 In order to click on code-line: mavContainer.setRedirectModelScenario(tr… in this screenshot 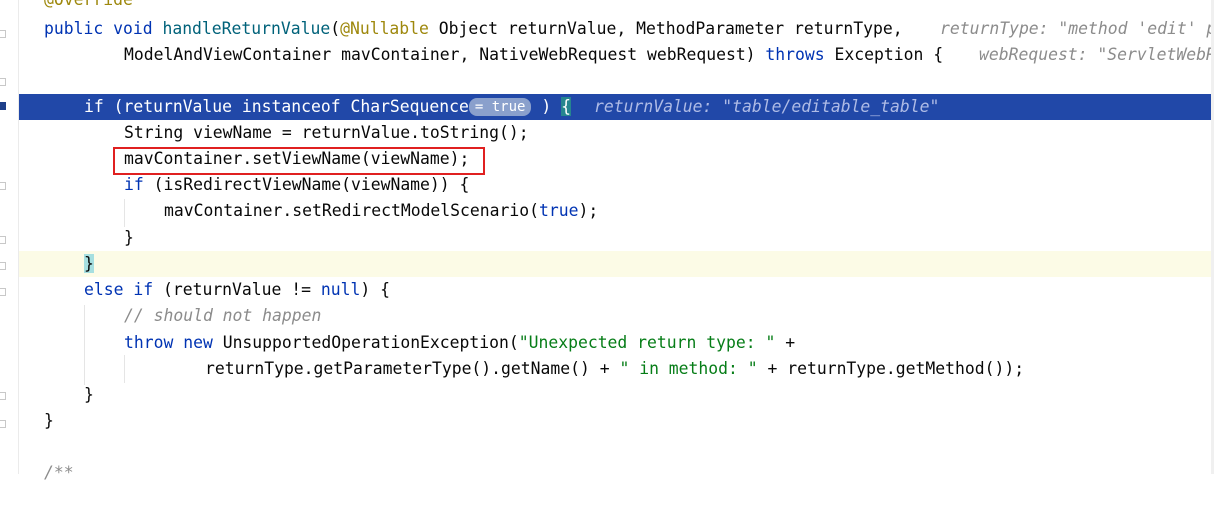, I will do `click(616, 211)`.